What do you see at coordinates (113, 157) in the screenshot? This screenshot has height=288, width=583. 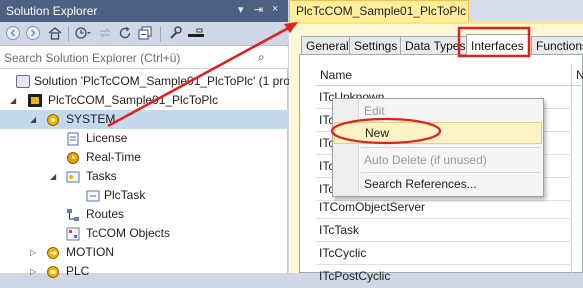 I see `tree-item-label: Real-Time` at bounding box center [113, 157].